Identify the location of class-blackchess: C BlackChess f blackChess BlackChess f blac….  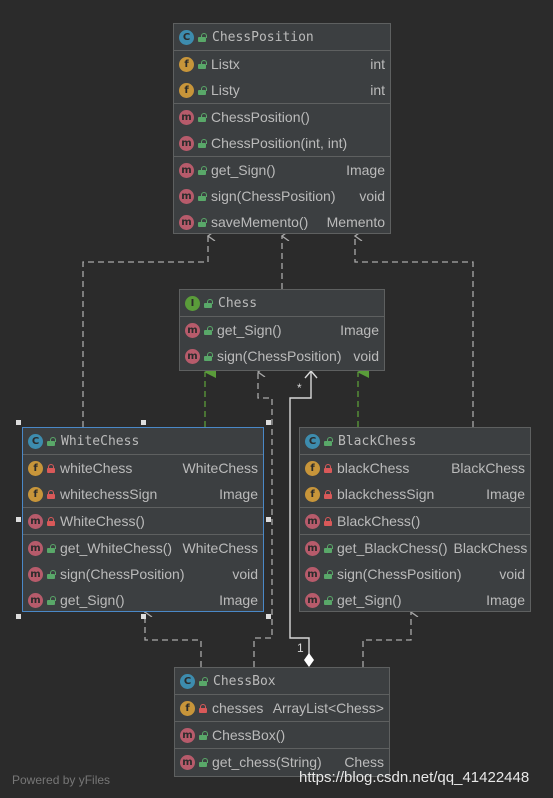
(415, 519).